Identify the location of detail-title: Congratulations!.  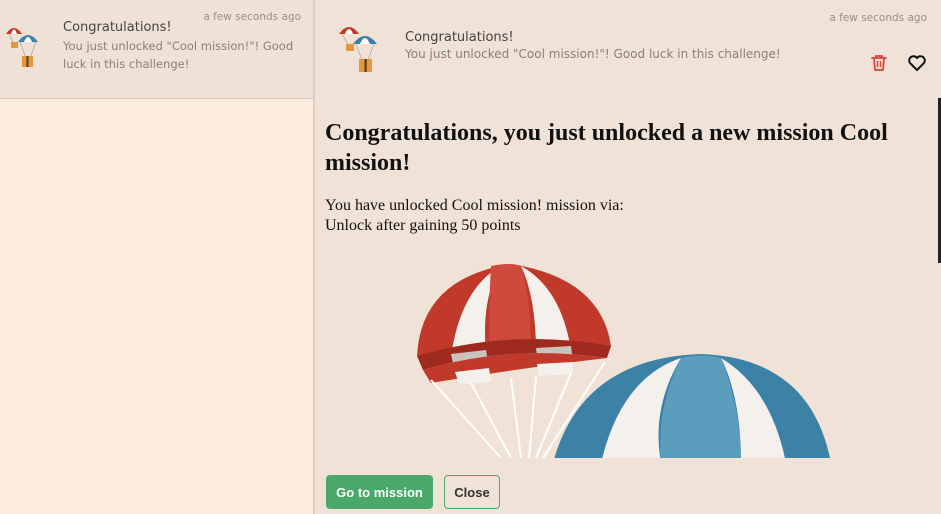
(459, 37).